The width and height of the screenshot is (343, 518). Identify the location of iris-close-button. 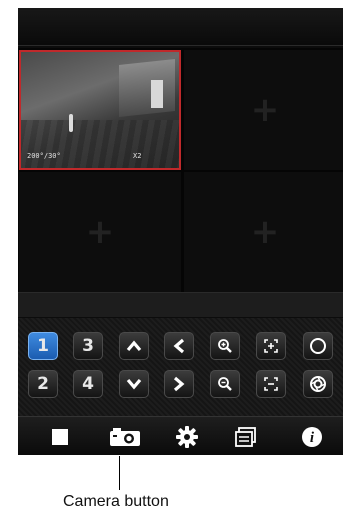
(318, 384).